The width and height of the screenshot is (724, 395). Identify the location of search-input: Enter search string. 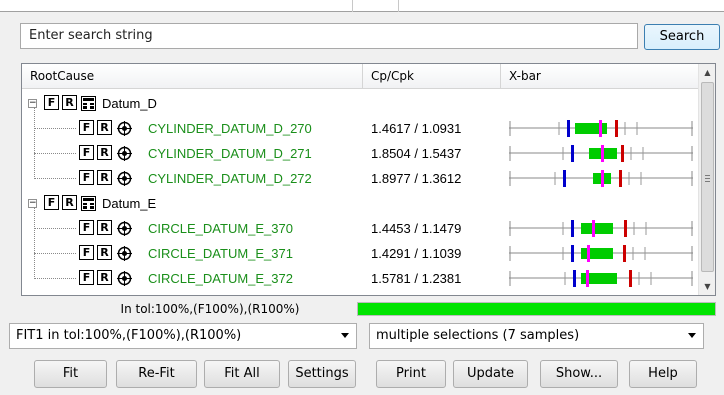
(329, 36).